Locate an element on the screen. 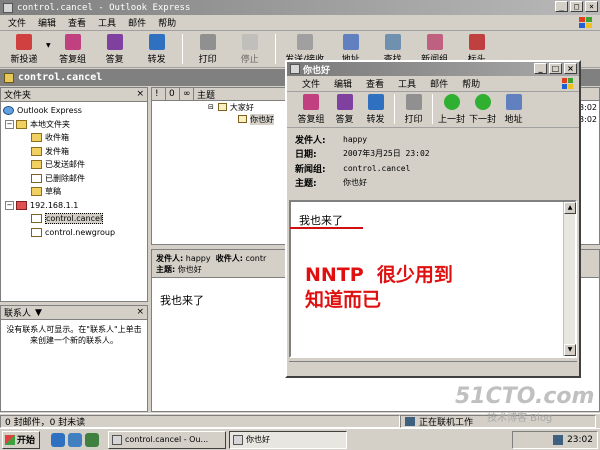 This screenshot has width=600, height=450. folder-control-newgroup: control.newgroup is located at coordinates (74, 233).